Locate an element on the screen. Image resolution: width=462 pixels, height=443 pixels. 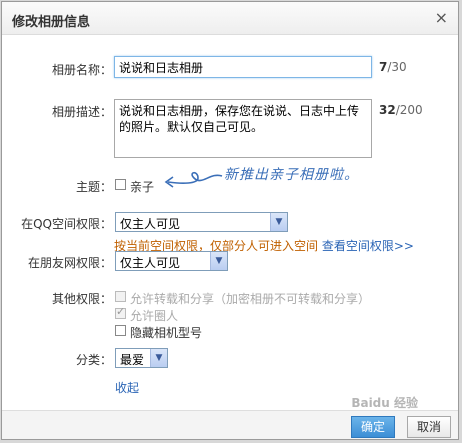
friends-permission-label: 在朋友网权限： is located at coordinates (69, 263).